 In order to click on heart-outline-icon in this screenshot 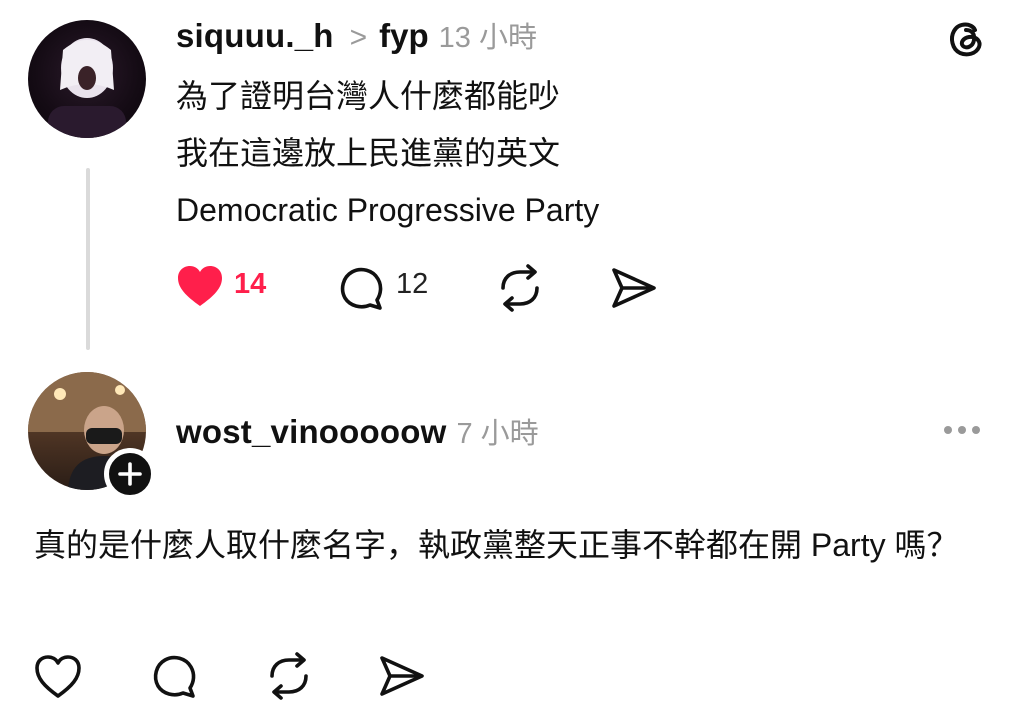, I will do `click(58, 676)`.